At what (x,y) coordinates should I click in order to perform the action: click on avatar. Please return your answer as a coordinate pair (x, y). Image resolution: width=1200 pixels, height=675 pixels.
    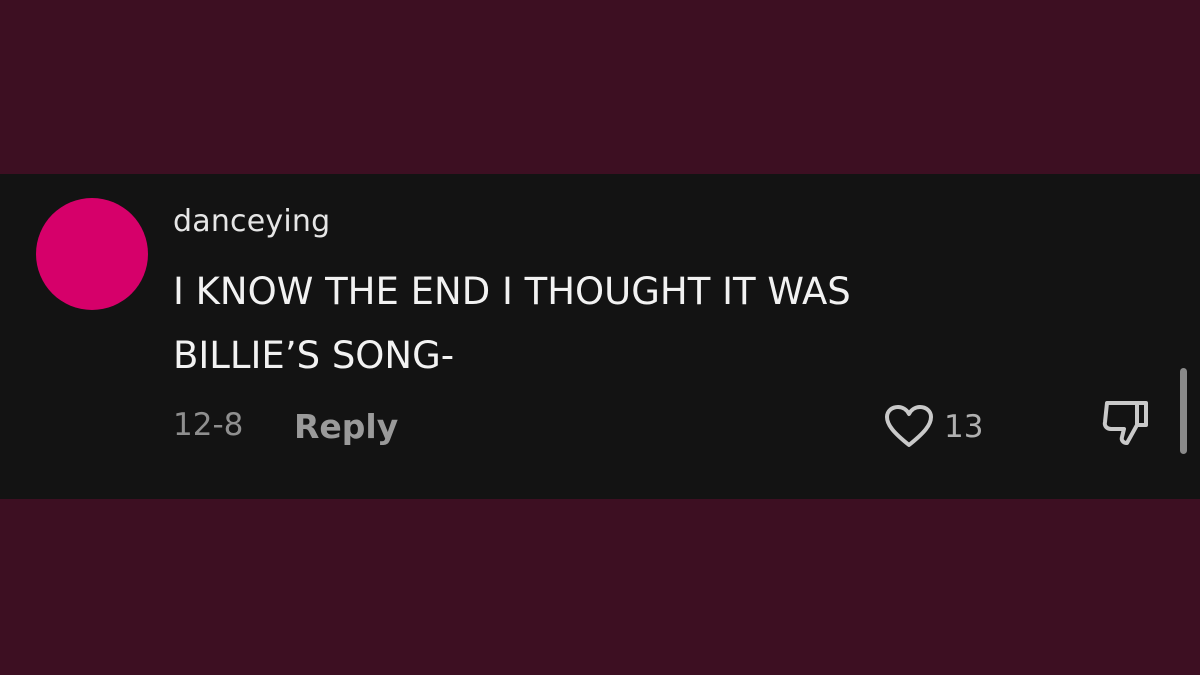
    Looking at the image, I should click on (92, 254).